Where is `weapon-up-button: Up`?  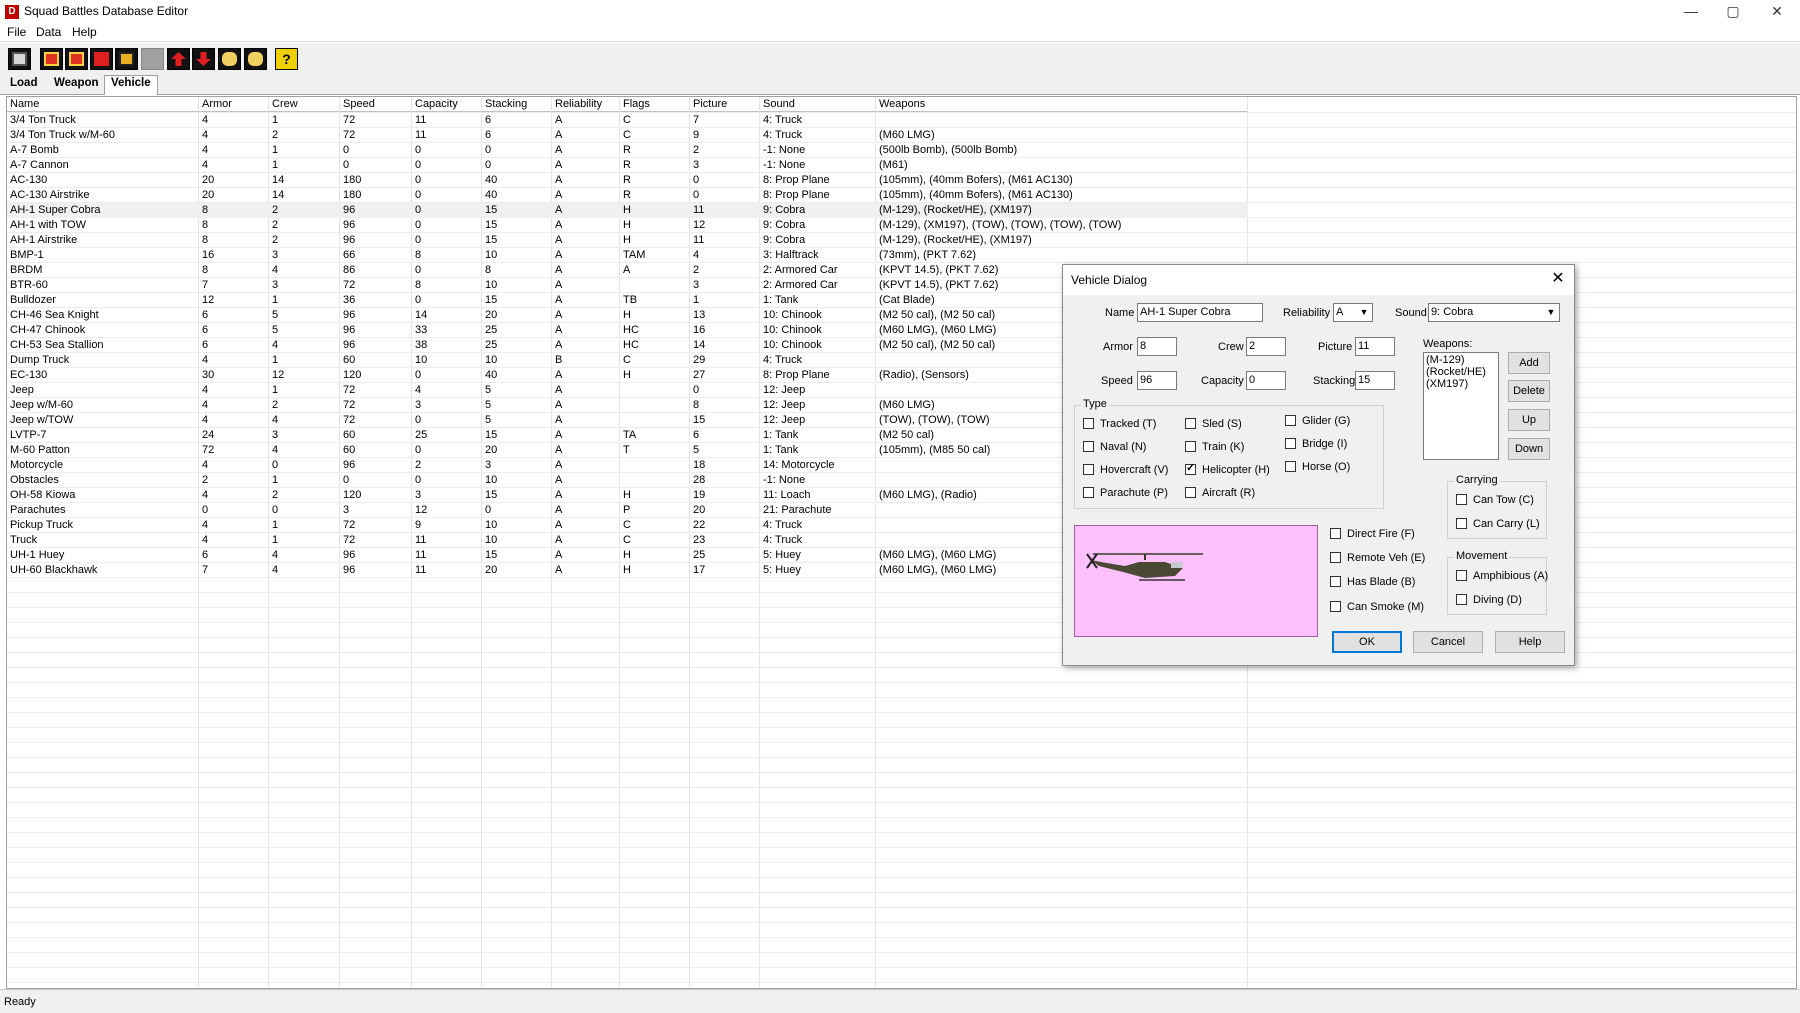
weapon-up-button: Up is located at coordinates (1529, 420).